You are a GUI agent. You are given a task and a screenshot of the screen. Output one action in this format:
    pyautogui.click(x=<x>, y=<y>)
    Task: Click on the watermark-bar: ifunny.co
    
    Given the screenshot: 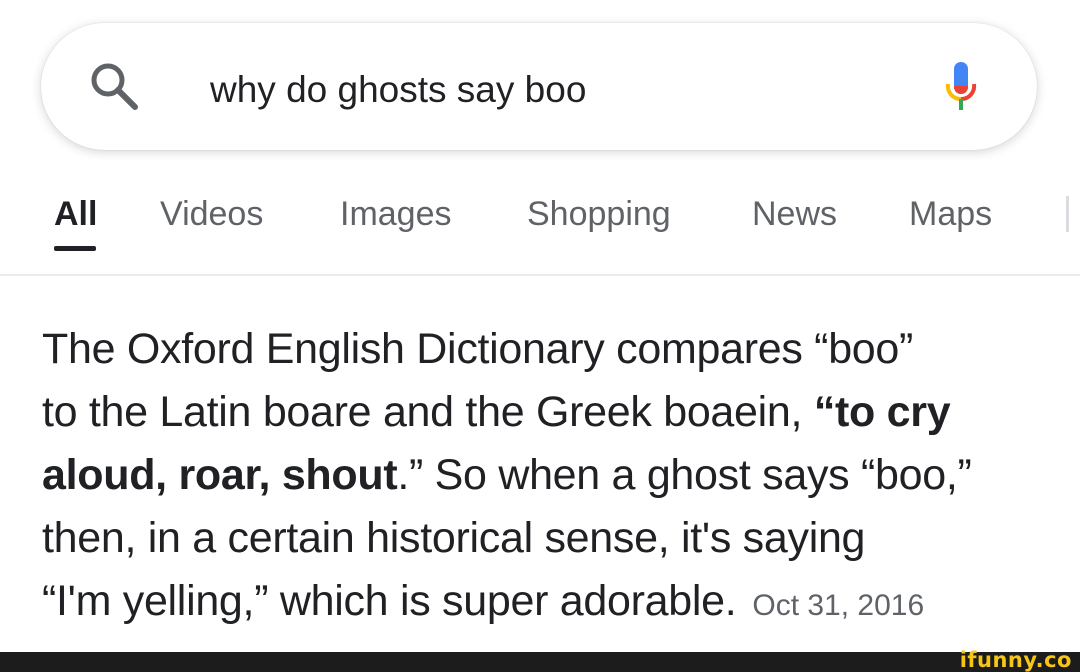 What is the action you would take?
    pyautogui.click(x=540, y=660)
    